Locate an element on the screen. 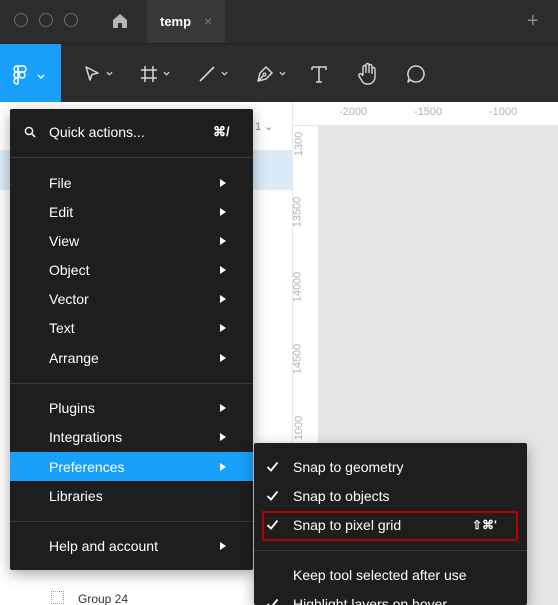 The height and width of the screenshot is (605, 558). layer-row: Group 24 is located at coordinates (146, 596).